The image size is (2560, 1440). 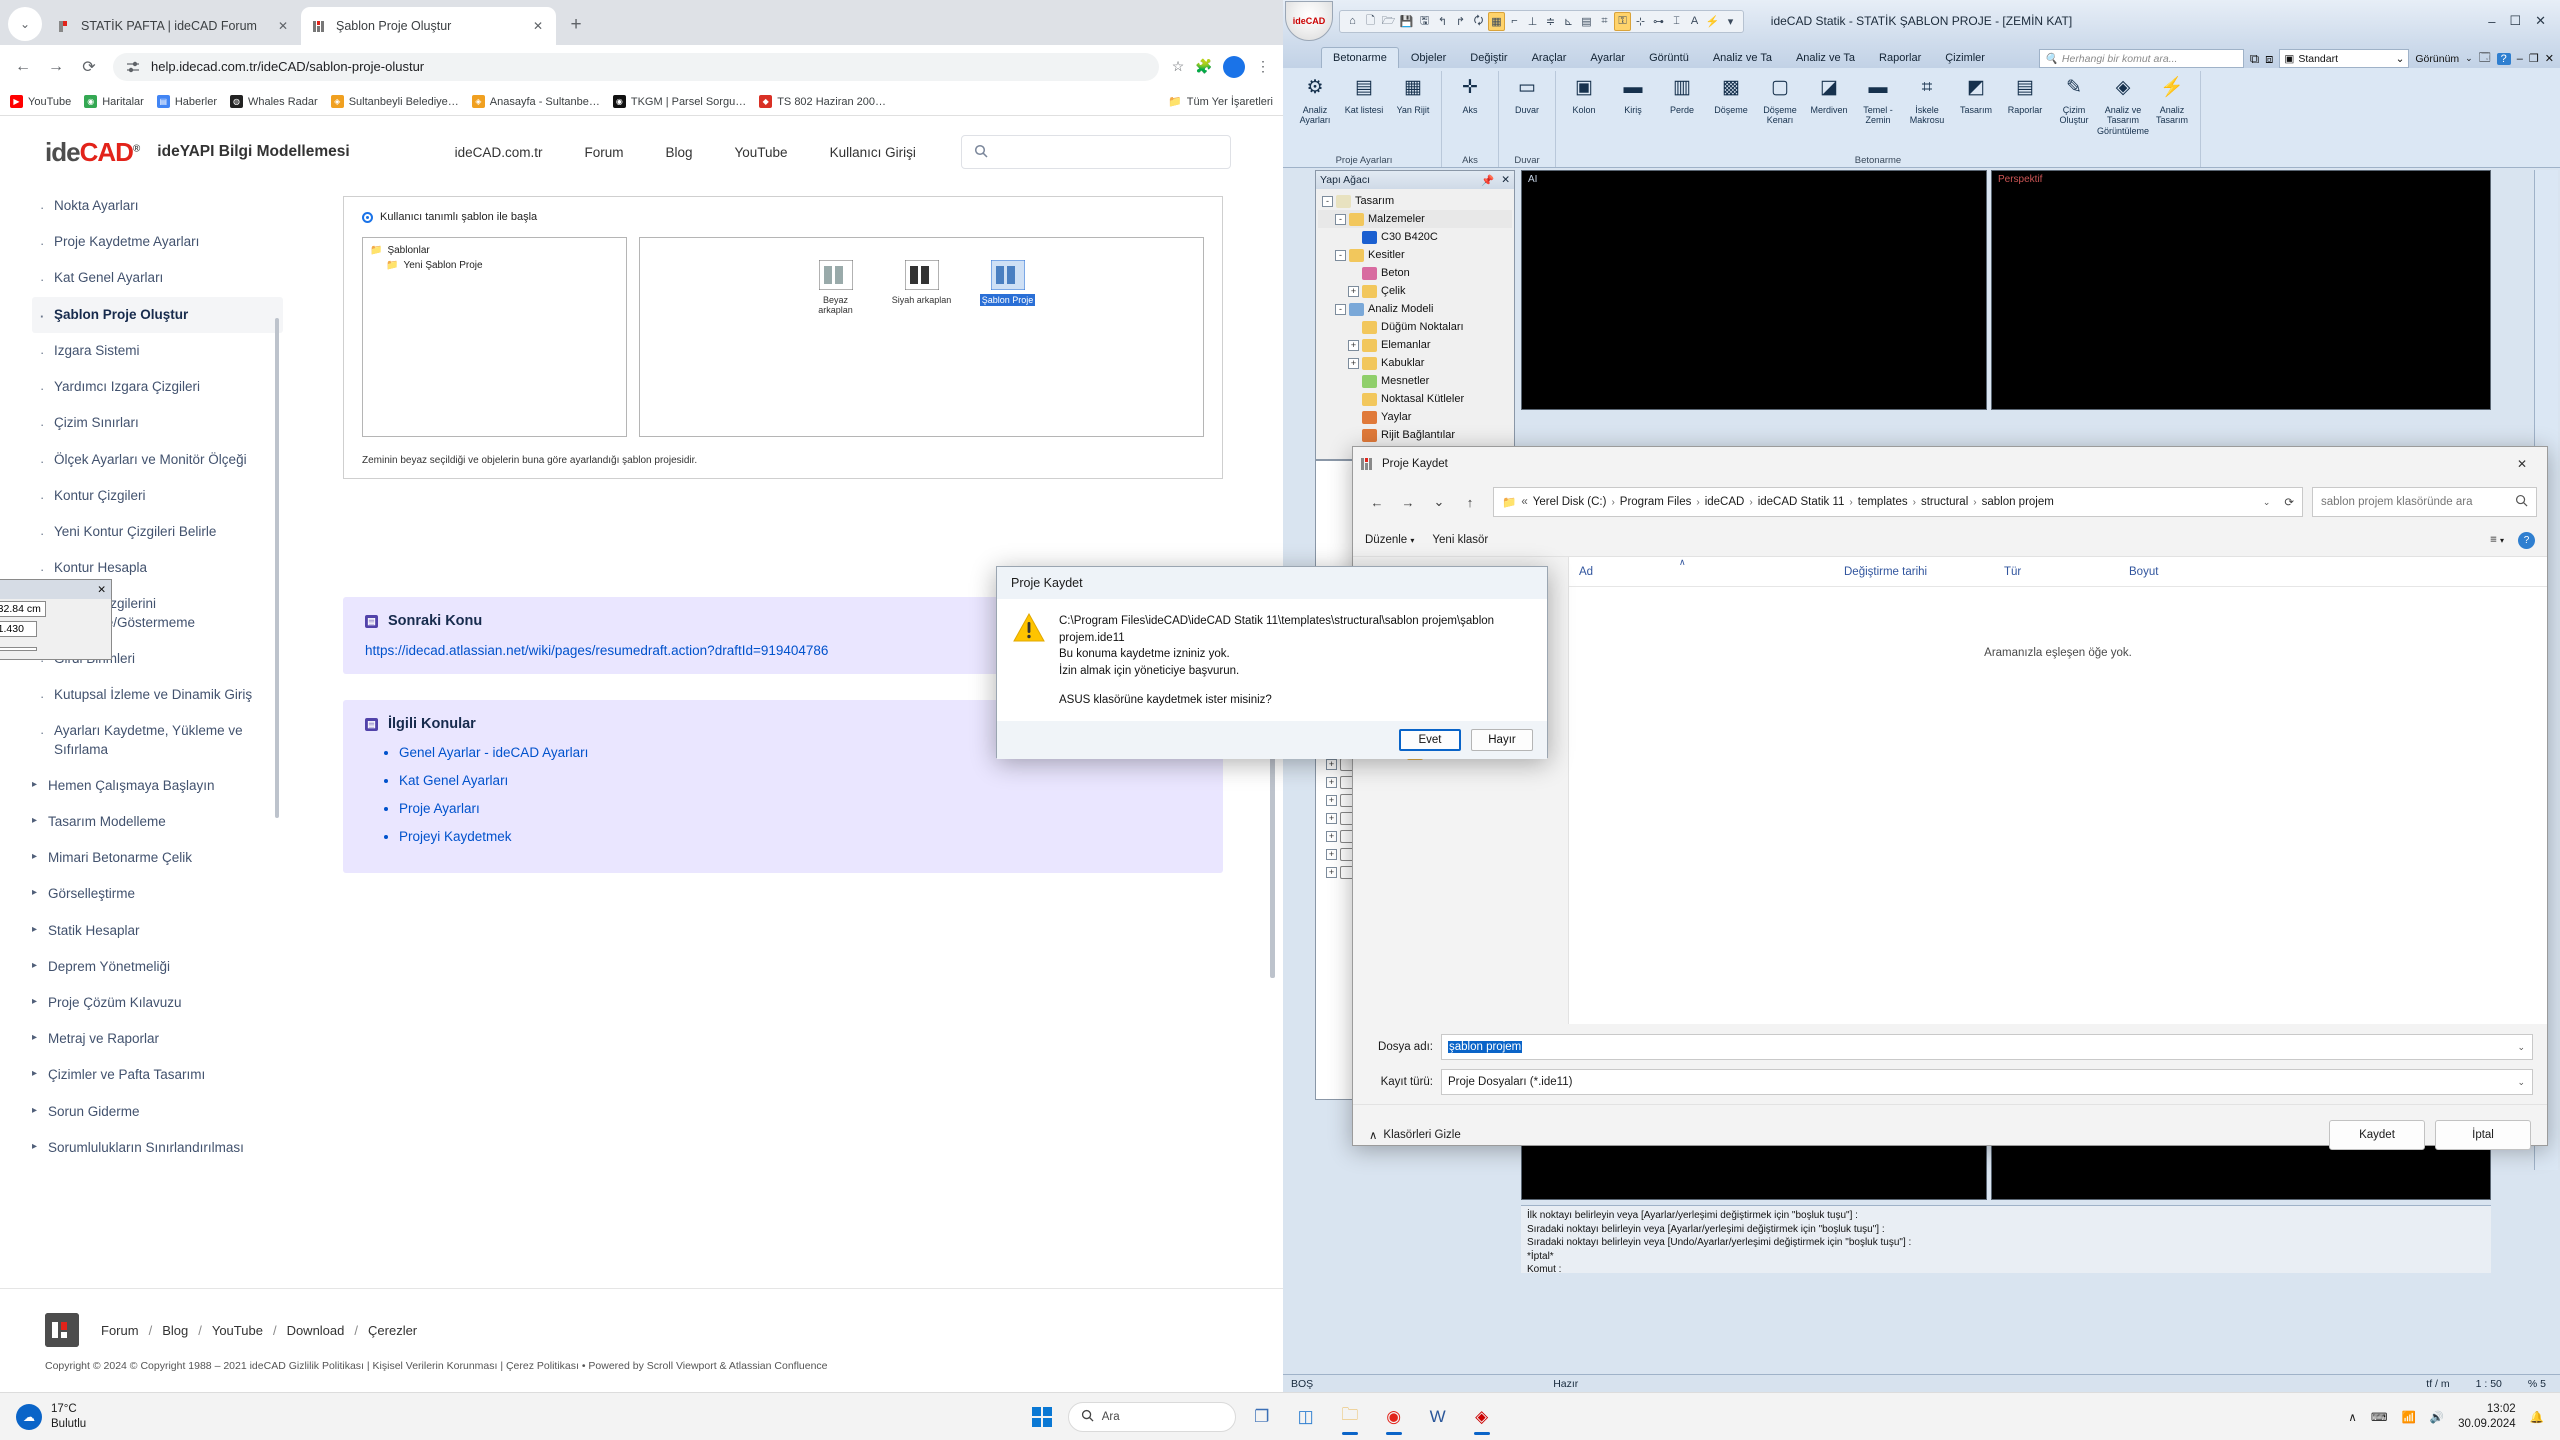 What do you see at coordinates (1487, 180) in the screenshot?
I see `pin-icon: 📌` at bounding box center [1487, 180].